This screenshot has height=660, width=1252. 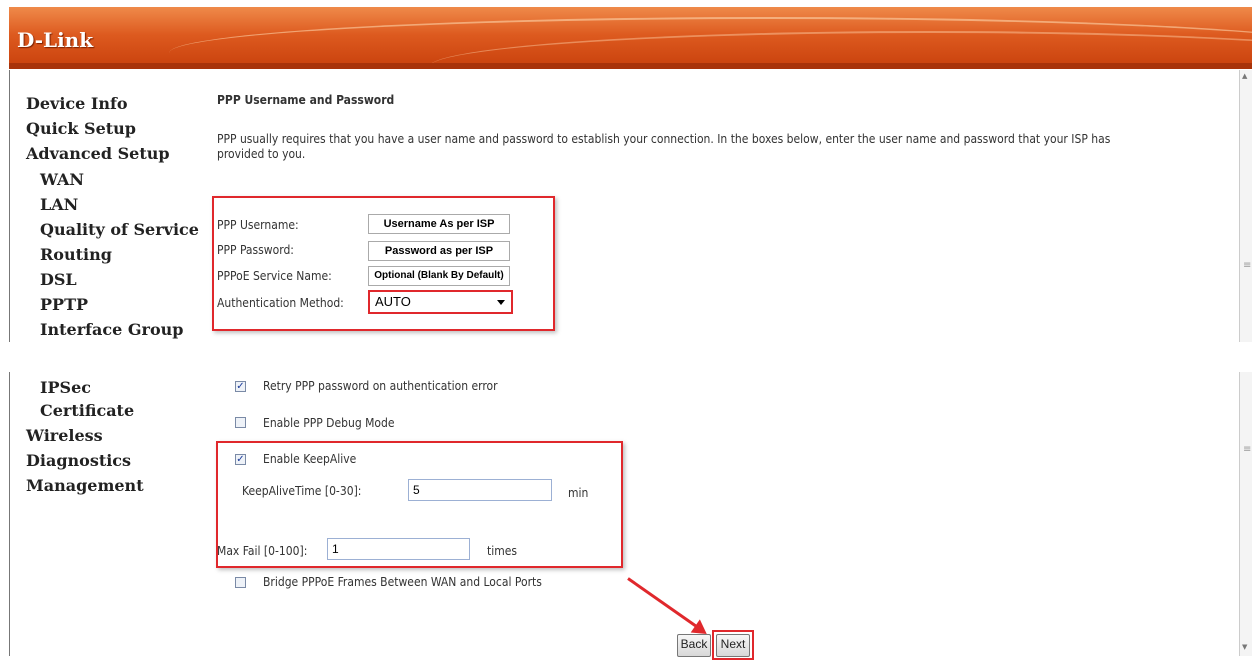 What do you see at coordinates (1245, 514) in the screenshot?
I see `scrollbar-bottom: ≡ ▼` at bounding box center [1245, 514].